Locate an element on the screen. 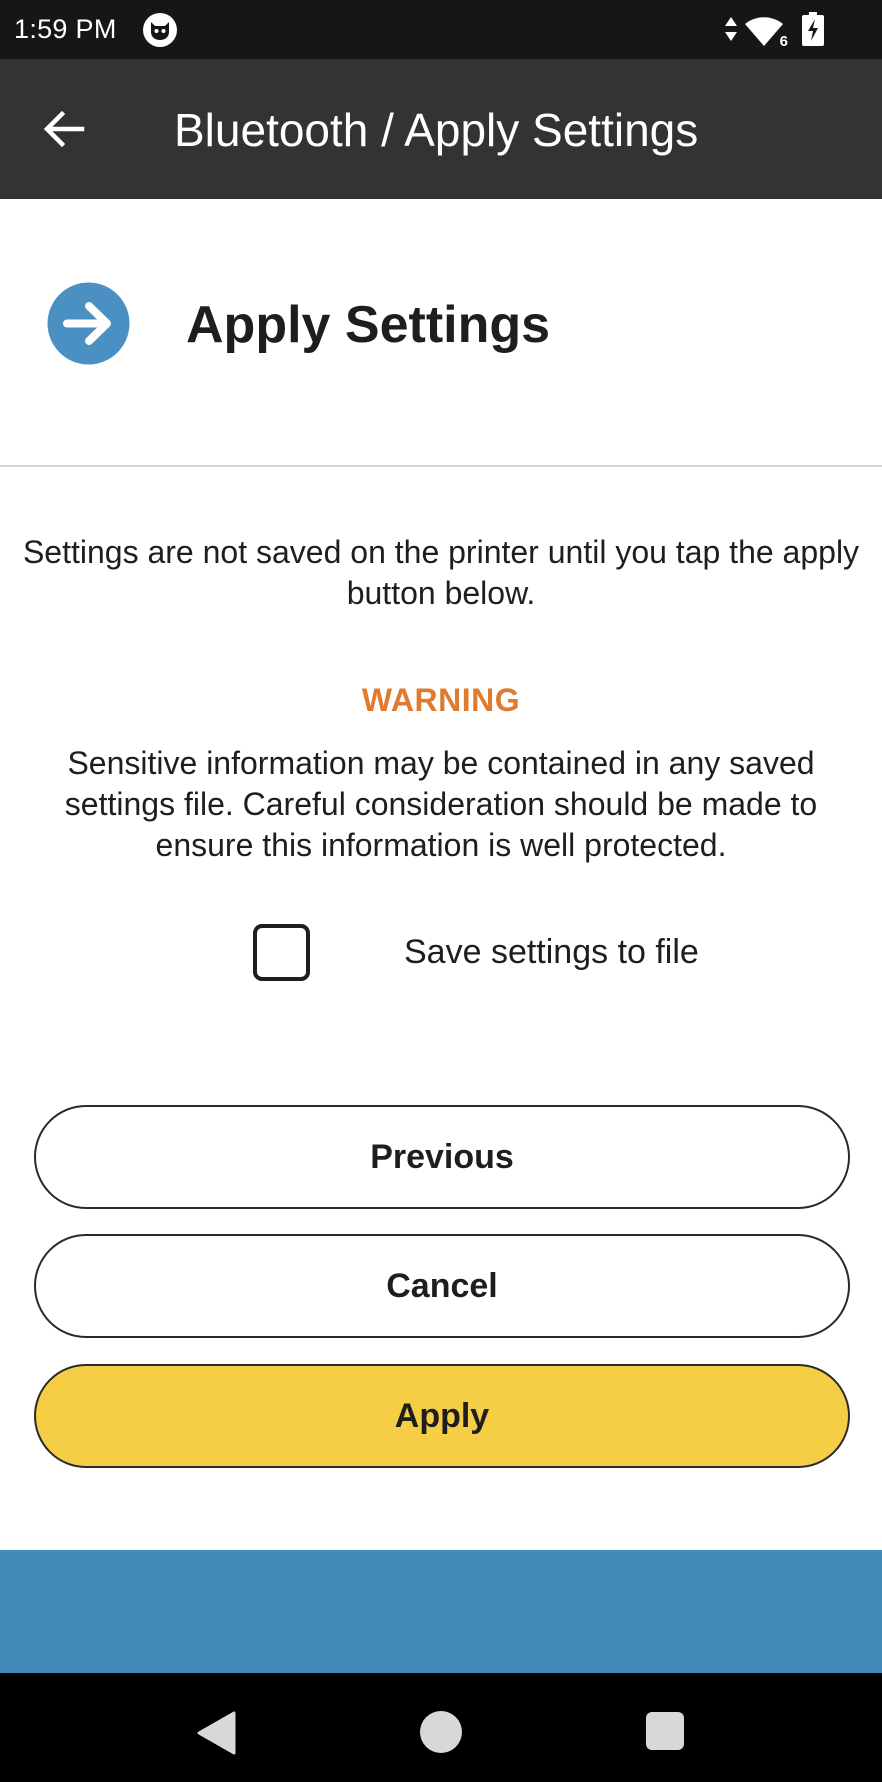 The height and width of the screenshot is (1782, 882). app-title: Bluetooth / Apply Settings is located at coordinates (436, 130).